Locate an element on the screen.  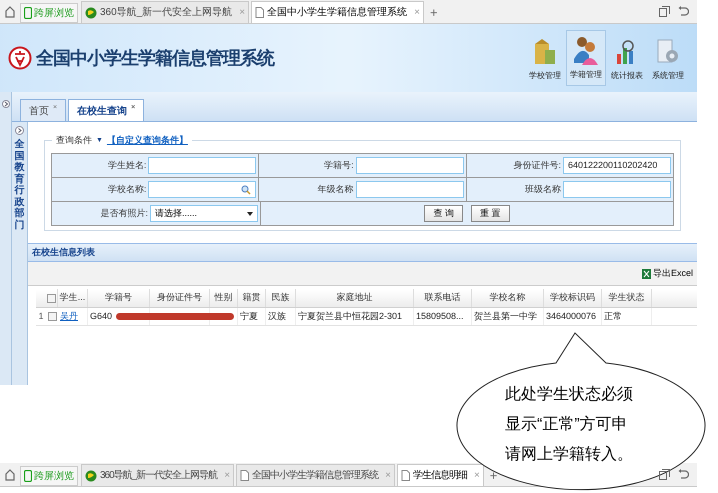
table-cell-text: 宁夏贺兰县中恒花园2-301 is located at coordinates (350, 316).